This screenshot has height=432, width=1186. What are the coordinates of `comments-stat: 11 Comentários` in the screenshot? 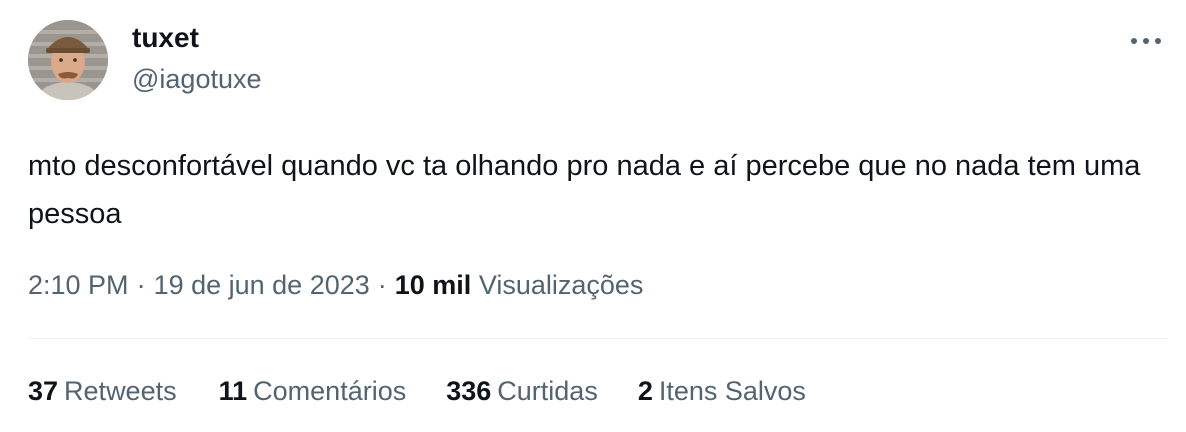 It's located at (313, 391).